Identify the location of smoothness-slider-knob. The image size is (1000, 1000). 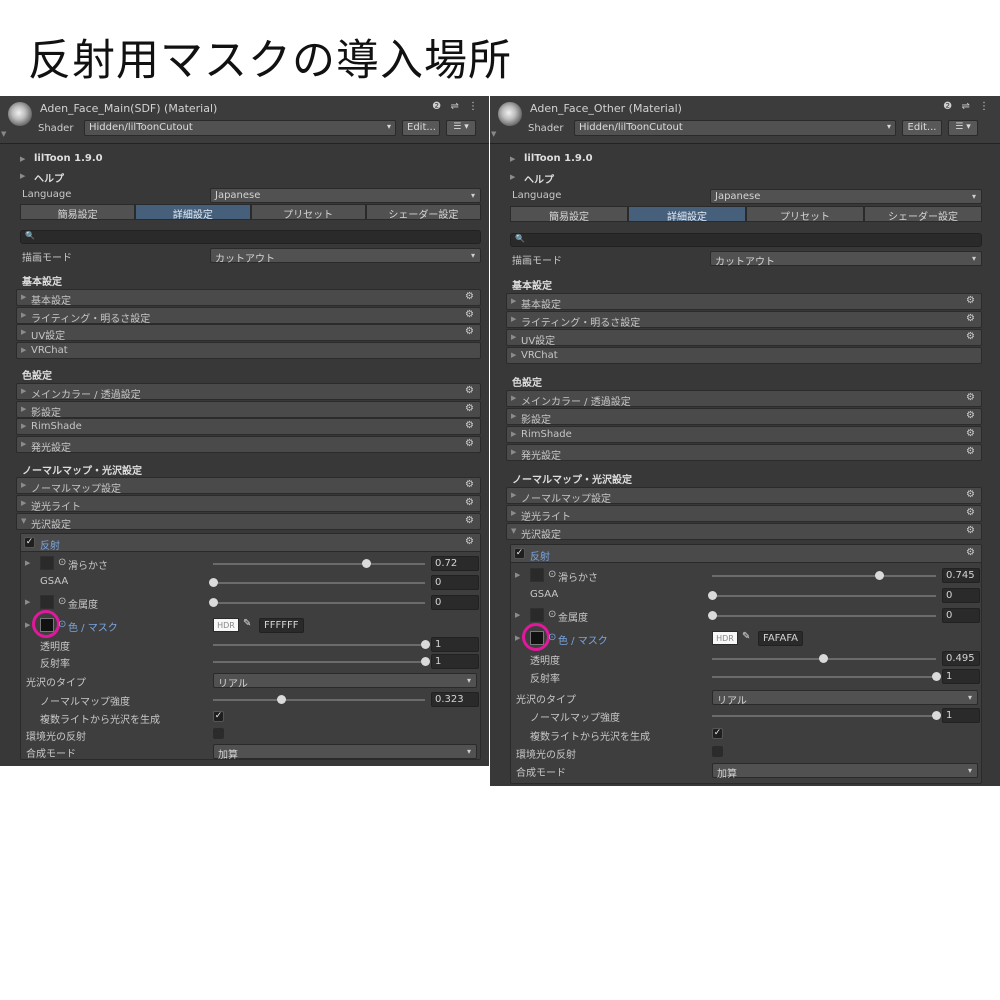
(879, 575).